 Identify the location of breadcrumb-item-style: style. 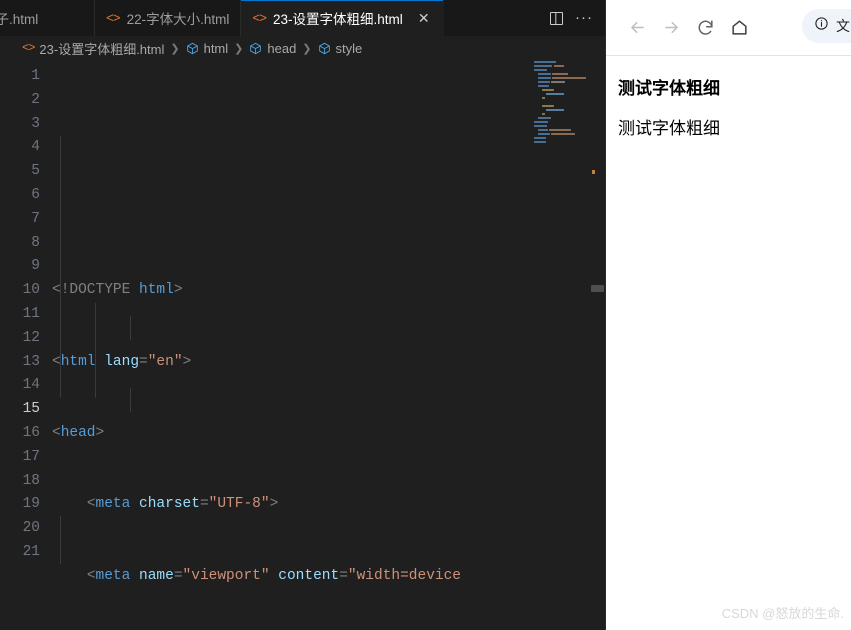
(340, 48).